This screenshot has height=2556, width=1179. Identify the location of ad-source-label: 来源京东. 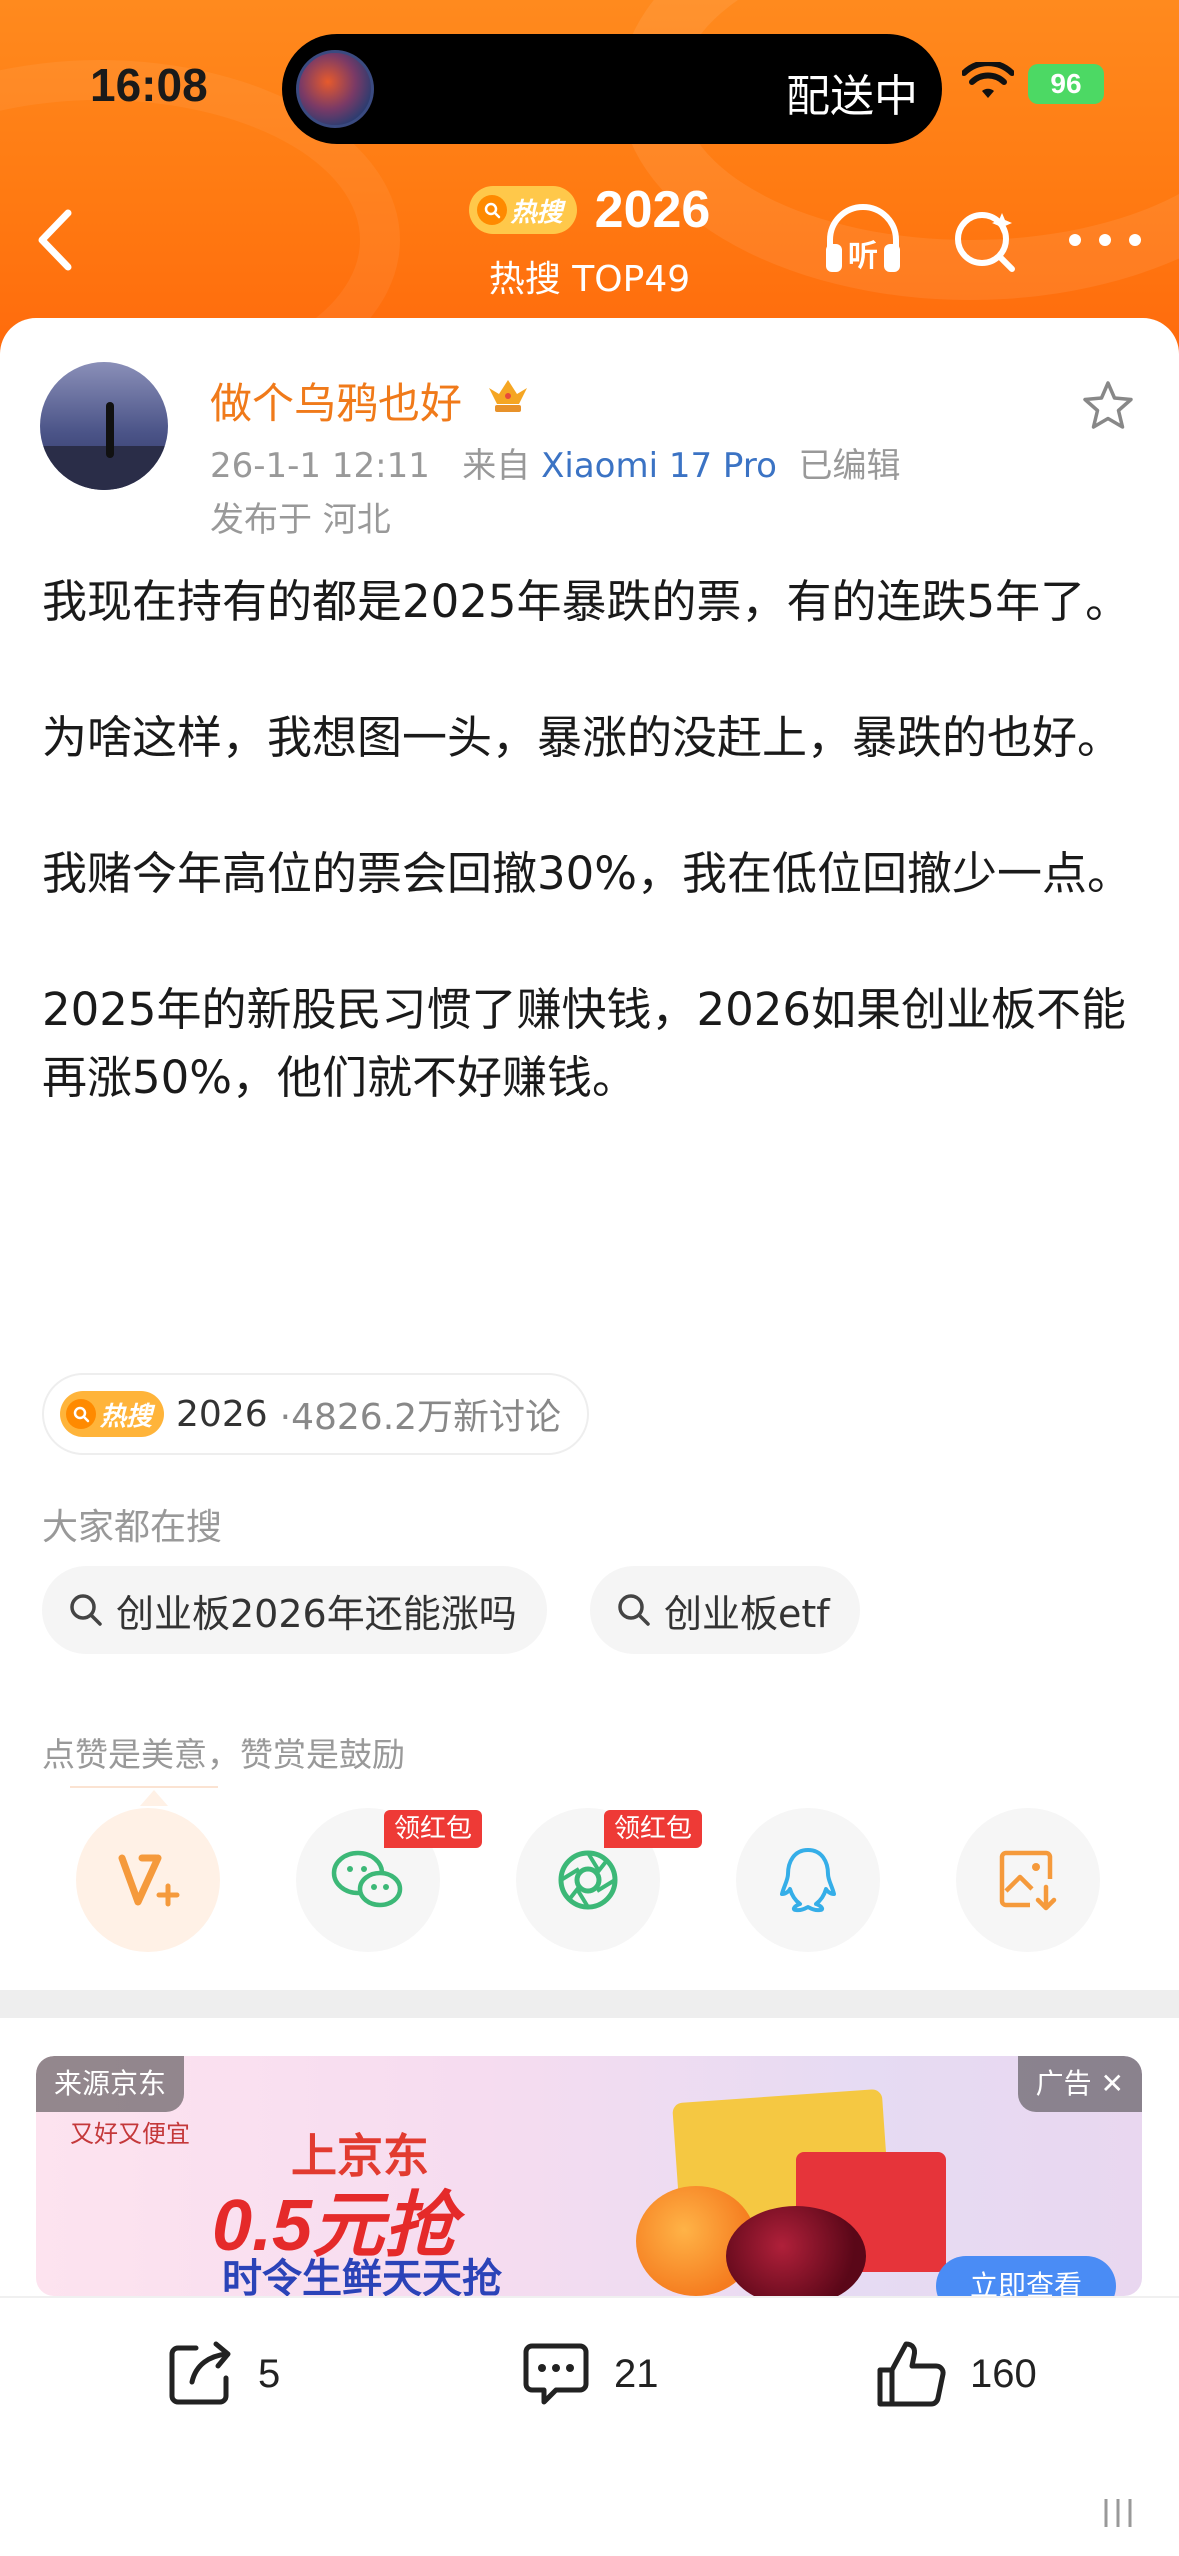
(110, 2084).